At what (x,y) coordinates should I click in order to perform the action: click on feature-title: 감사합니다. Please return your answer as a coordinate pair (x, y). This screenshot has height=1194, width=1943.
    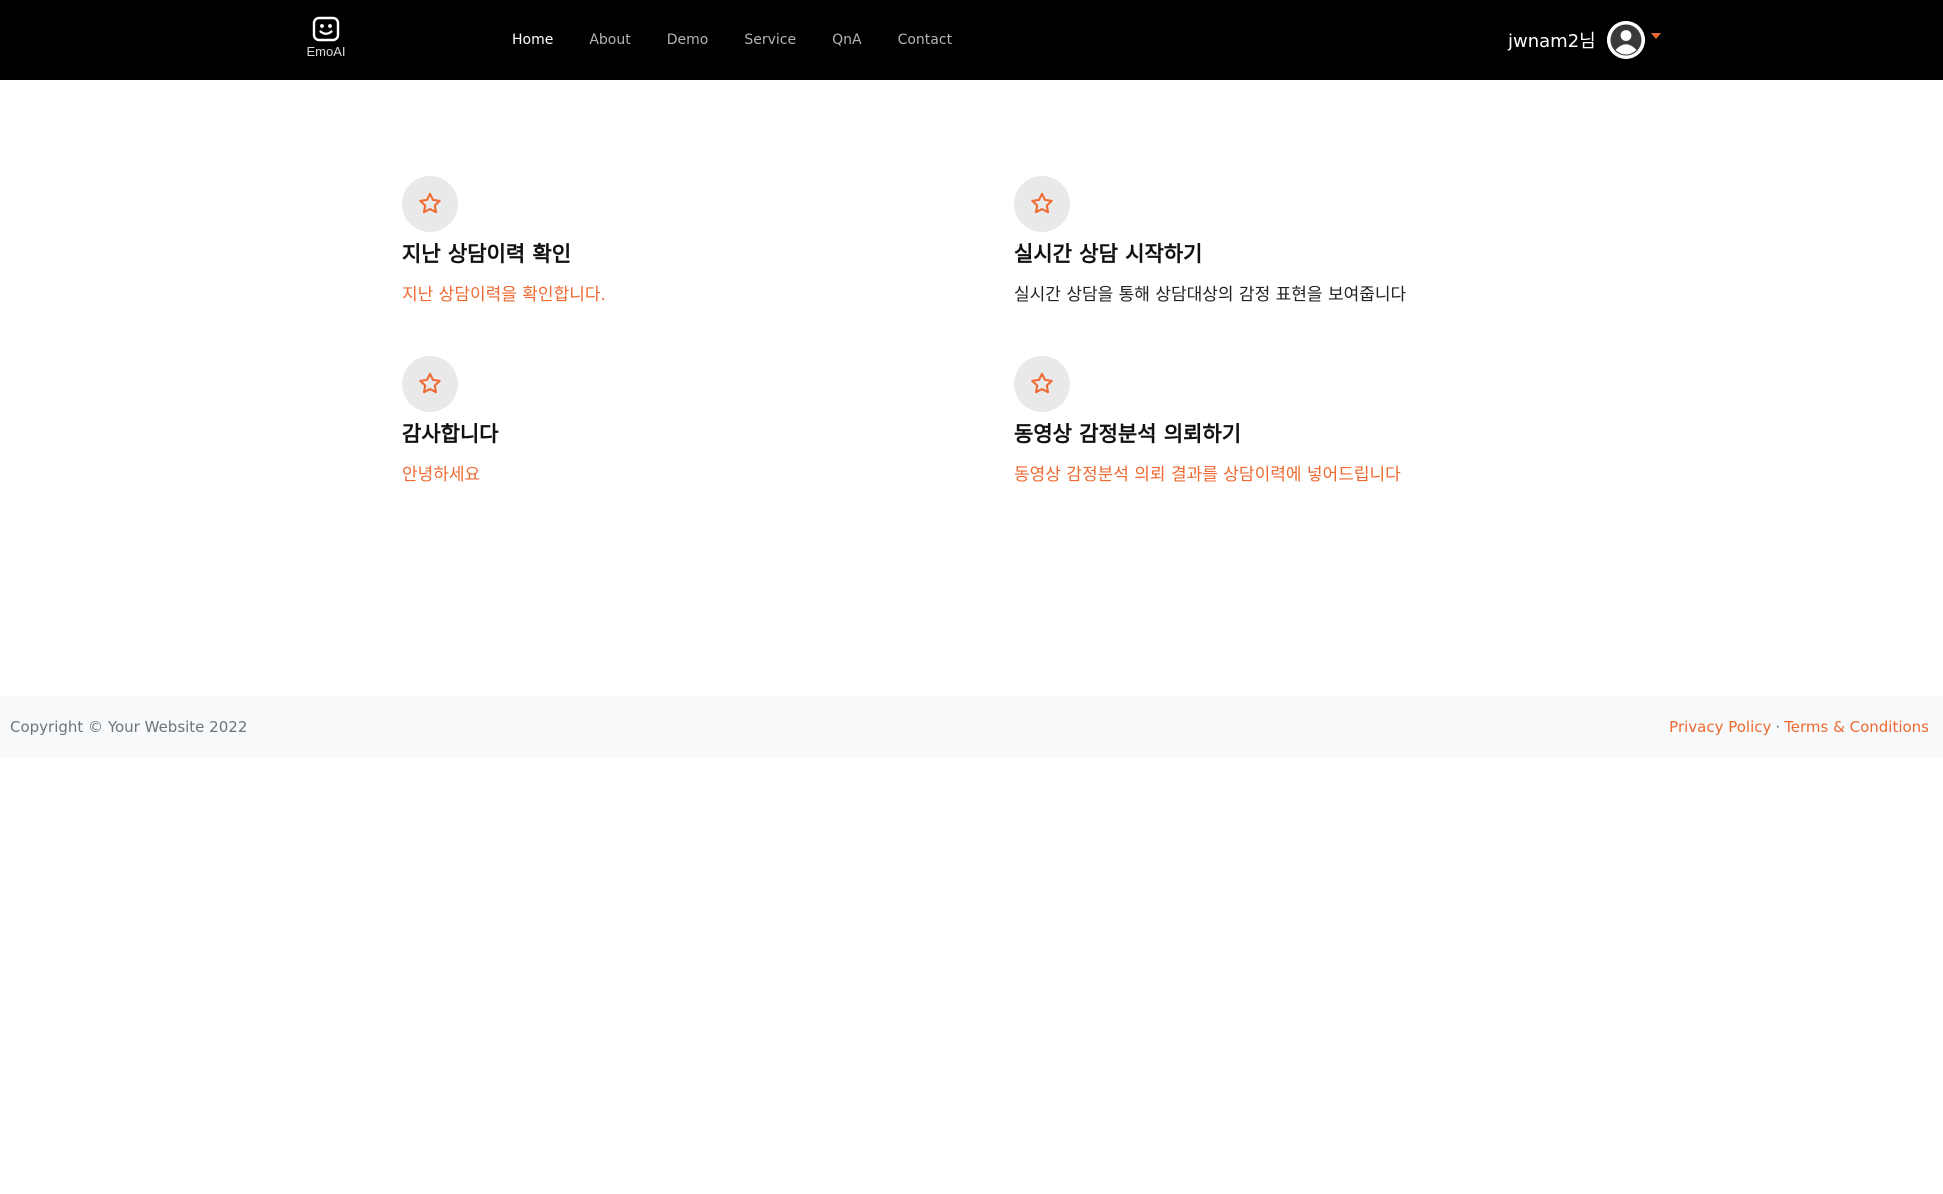
    Looking at the image, I should click on (450, 434).